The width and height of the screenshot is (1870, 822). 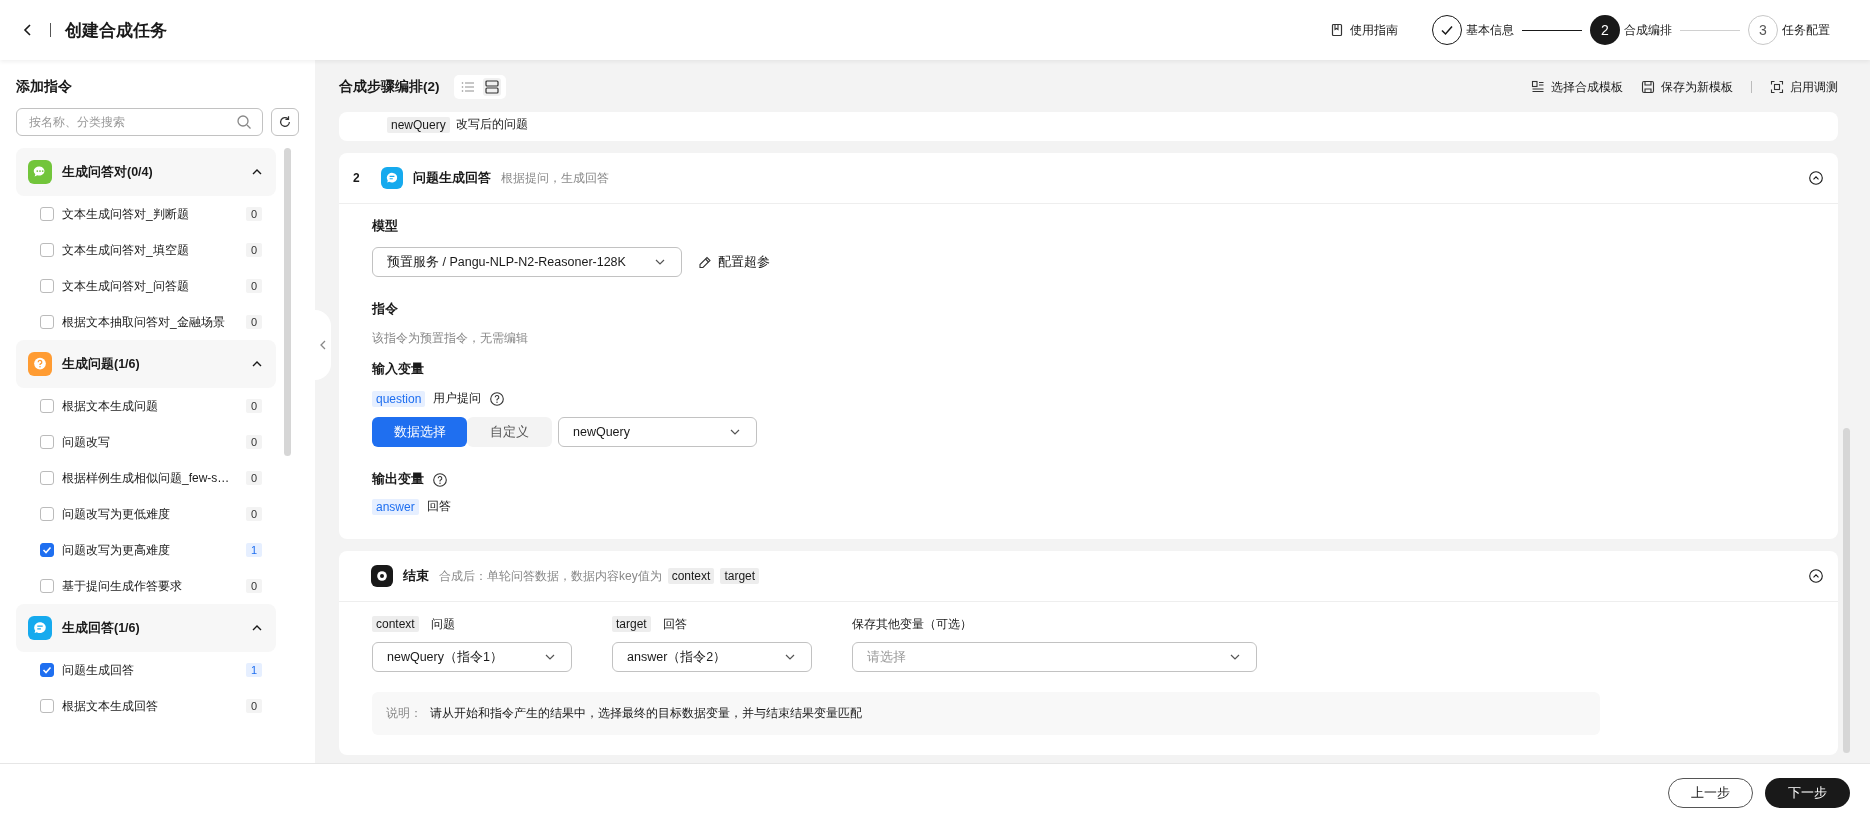 I want to click on group-header: 生成问题(1/6), so click(x=146, y=364).